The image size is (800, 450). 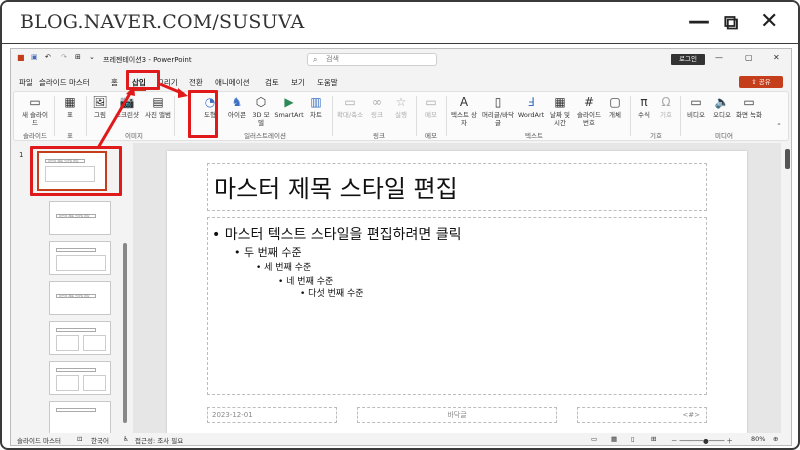 What do you see at coordinates (196, 82) in the screenshot?
I see `tab-transitions: 전환` at bounding box center [196, 82].